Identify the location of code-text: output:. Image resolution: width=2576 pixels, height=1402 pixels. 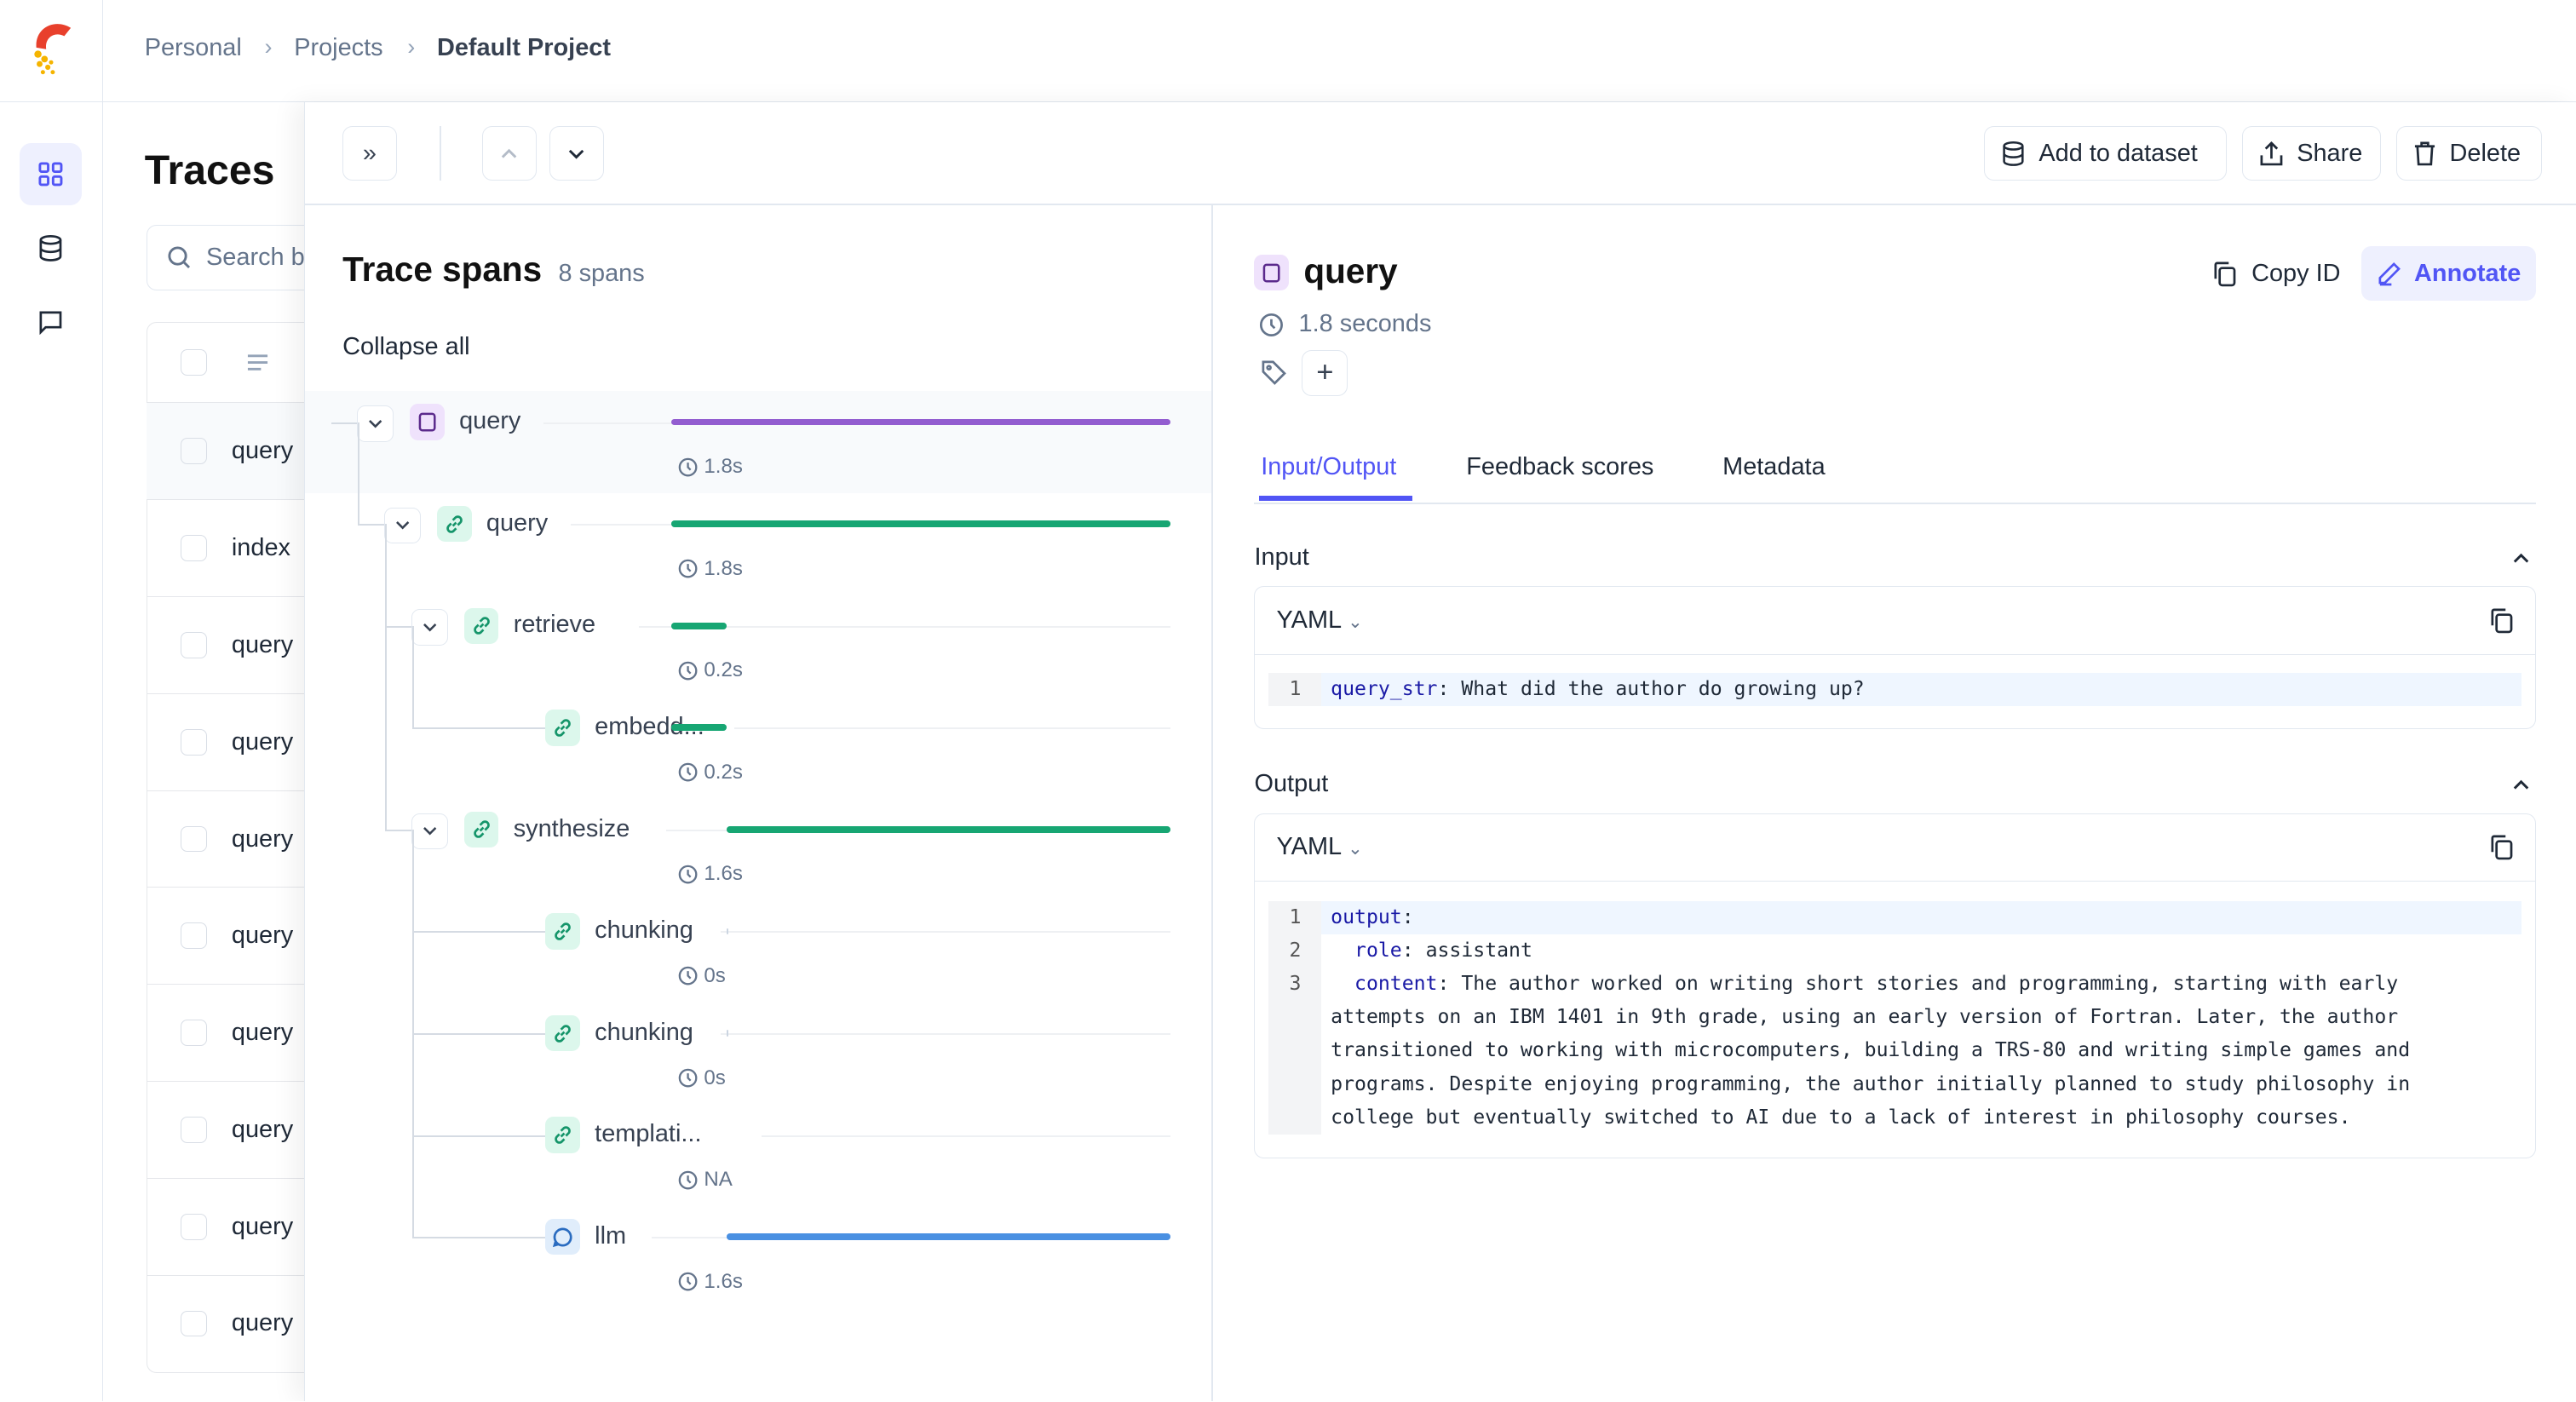
(1373, 916).